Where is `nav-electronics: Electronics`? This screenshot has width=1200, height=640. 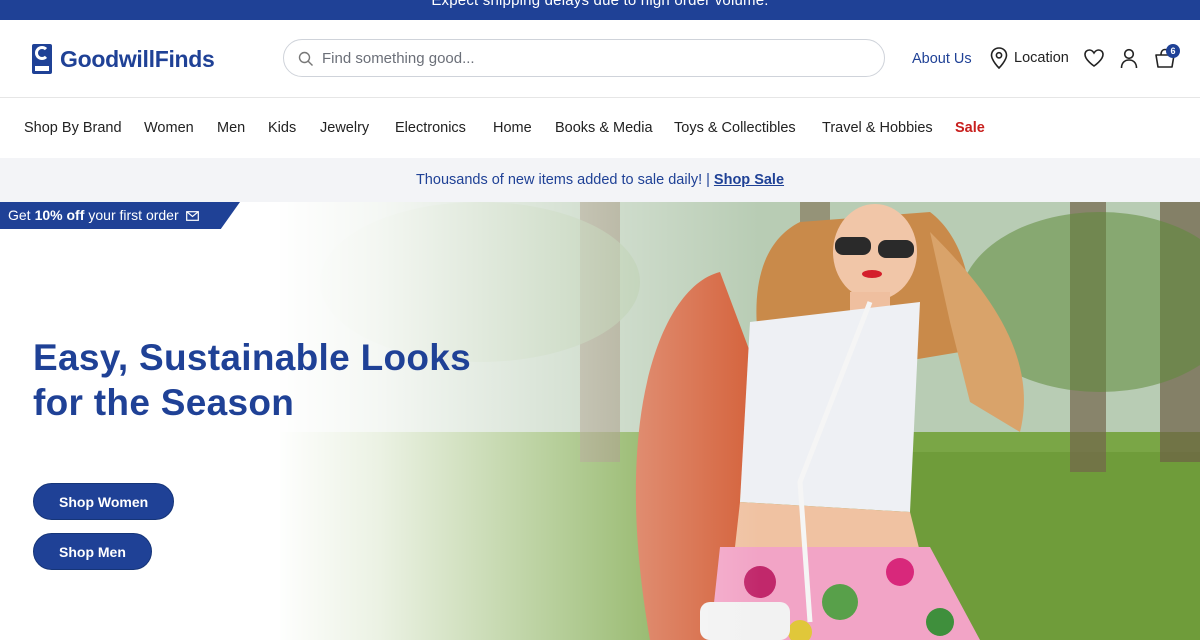 nav-electronics: Electronics is located at coordinates (430, 128).